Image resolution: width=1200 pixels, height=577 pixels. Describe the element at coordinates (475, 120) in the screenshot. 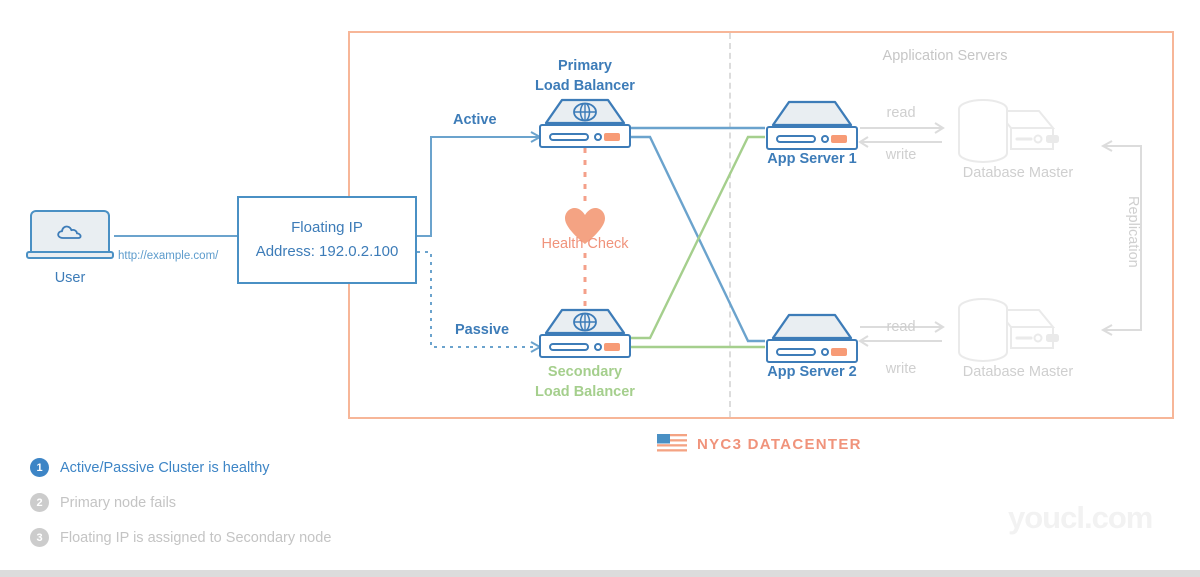

I see `active-path-label: Active` at that location.